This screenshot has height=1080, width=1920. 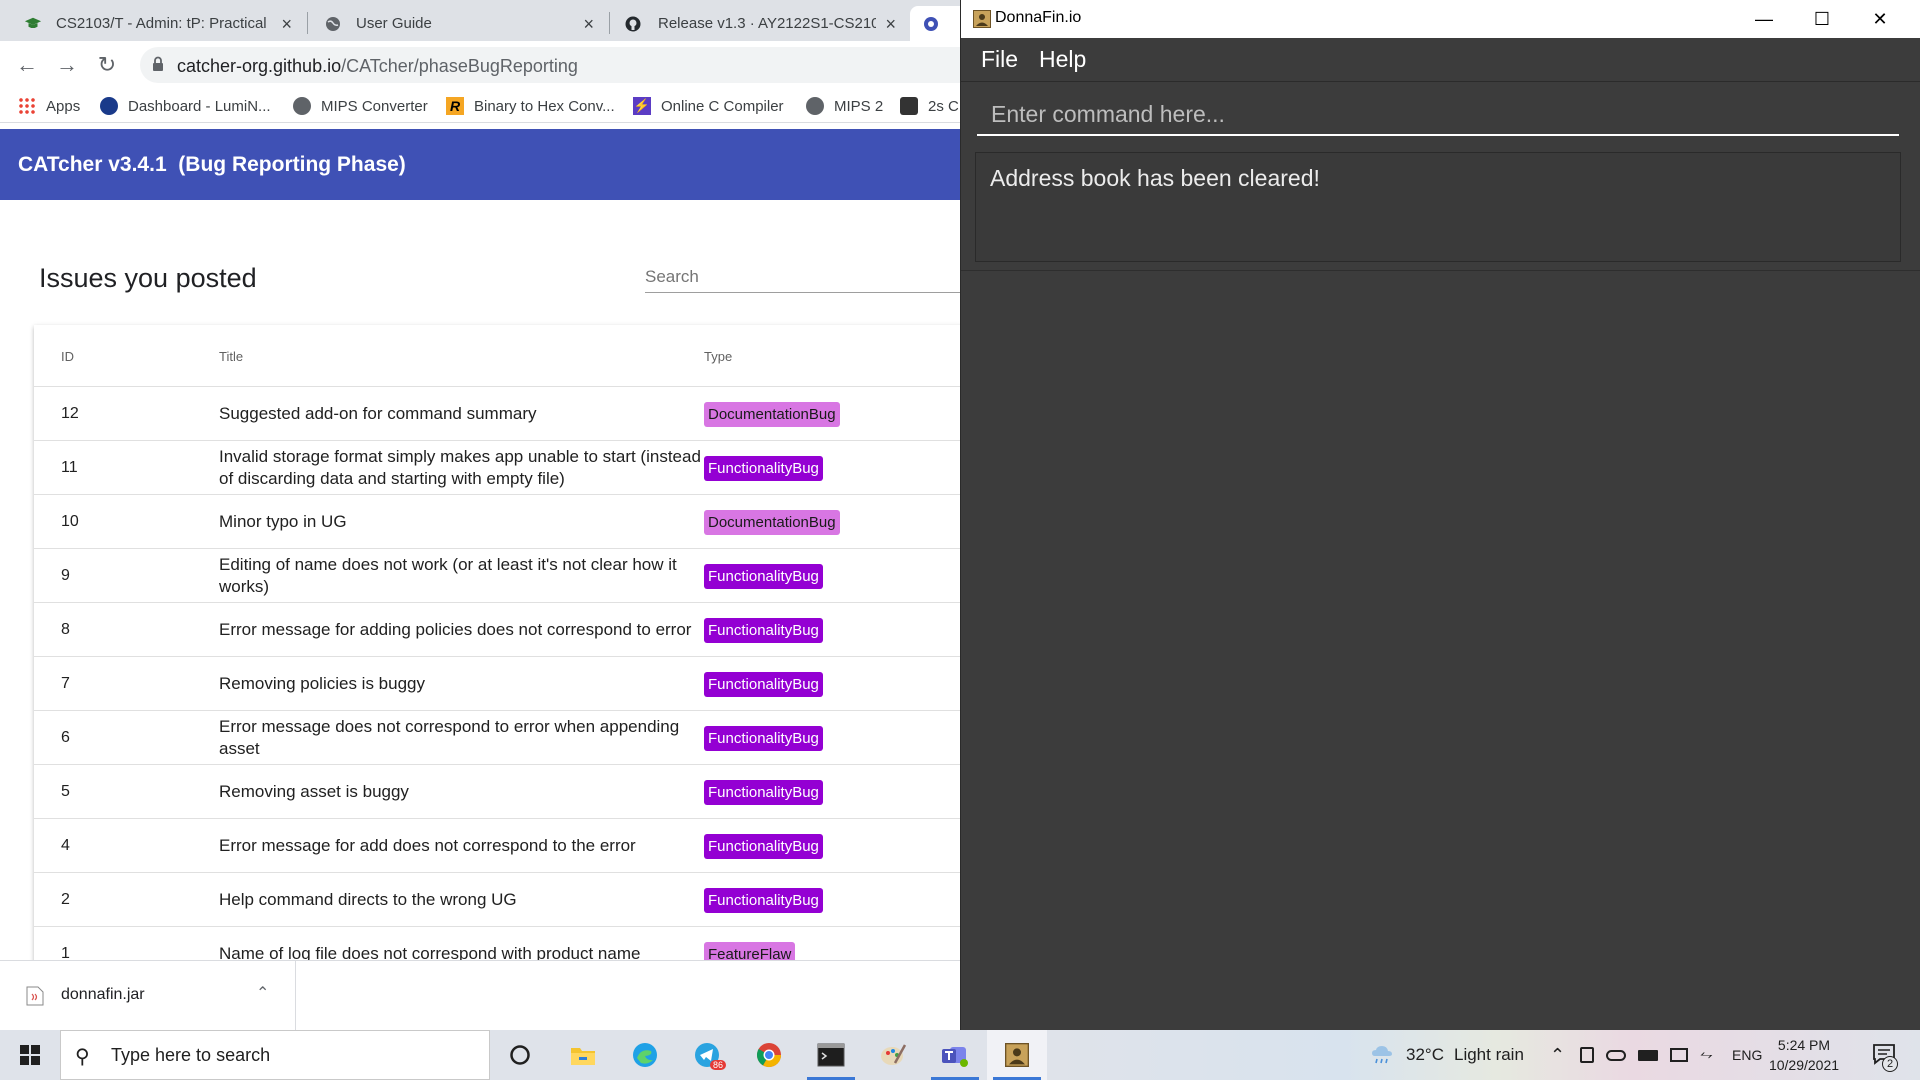 What do you see at coordinates (35, 996) in the screenshot?
I see `java-file-icon` at bounding box center [35, 996].